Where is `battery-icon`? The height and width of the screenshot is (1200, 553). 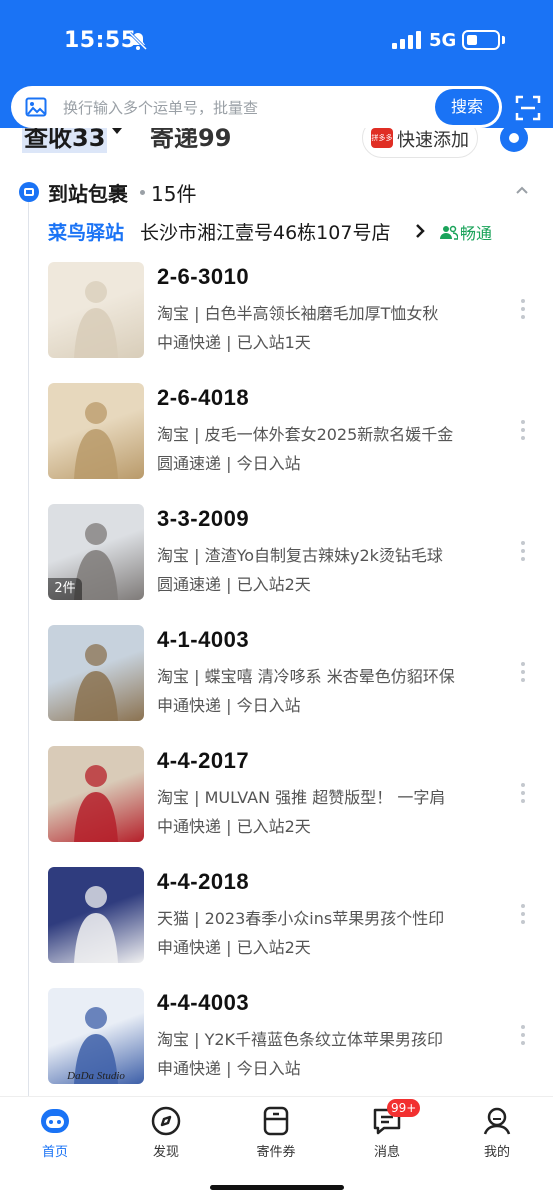 battery-icon is located at coordinates (481, 40).